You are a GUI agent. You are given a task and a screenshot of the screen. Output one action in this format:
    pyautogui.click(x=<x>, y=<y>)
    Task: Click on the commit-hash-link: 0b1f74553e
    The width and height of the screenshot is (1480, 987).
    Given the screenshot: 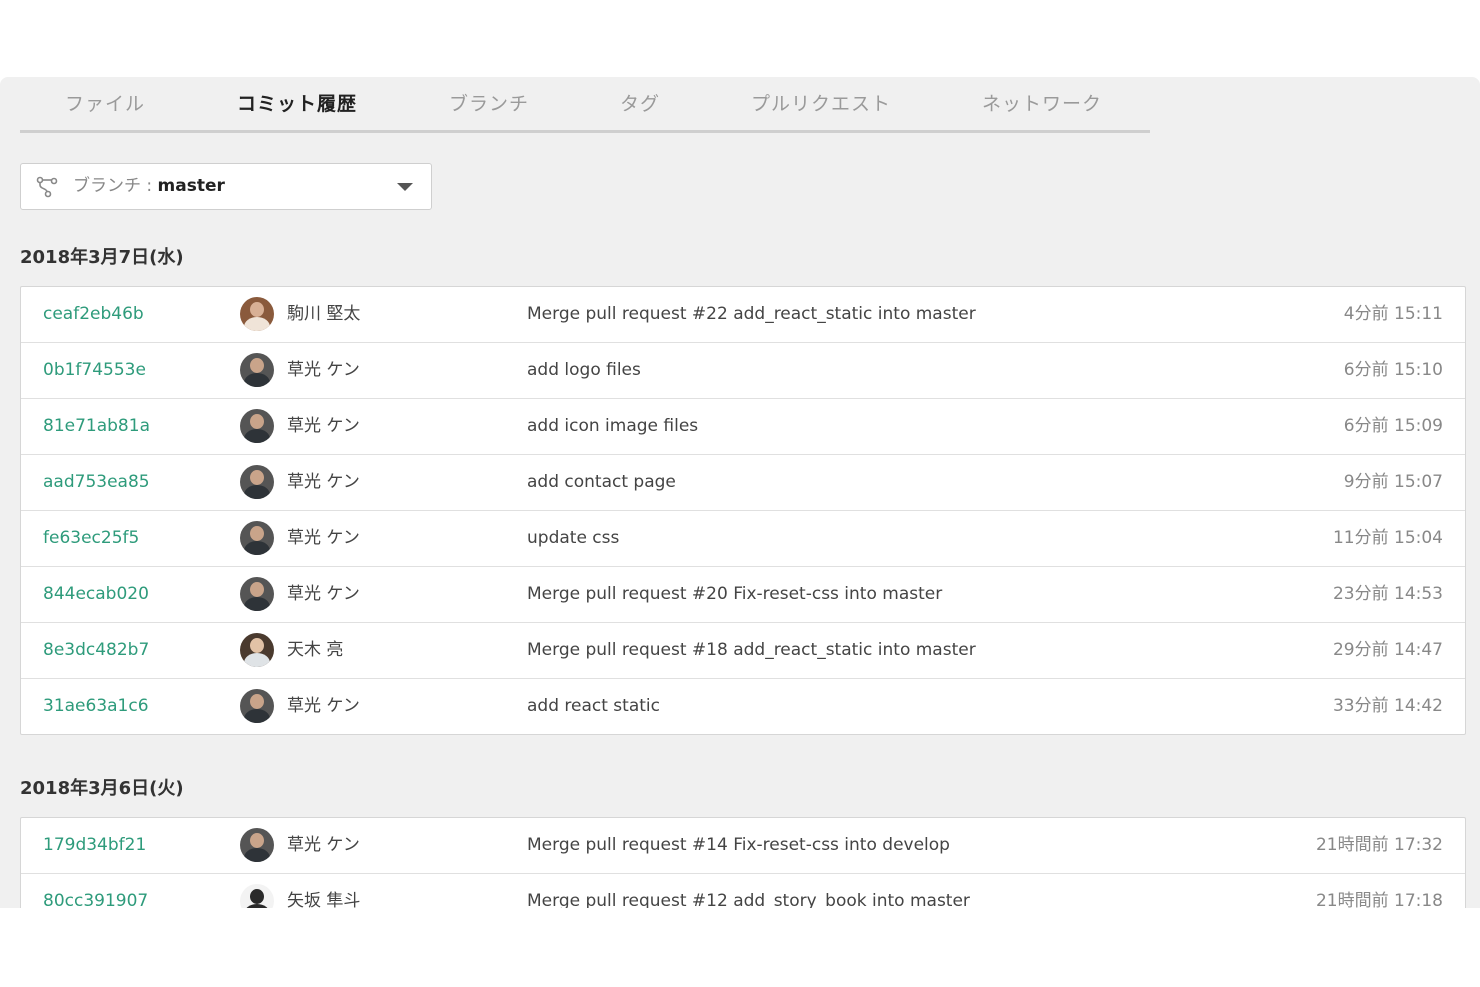 What is the action you would take?
    pyautogui.click(x=94, y=370)
    